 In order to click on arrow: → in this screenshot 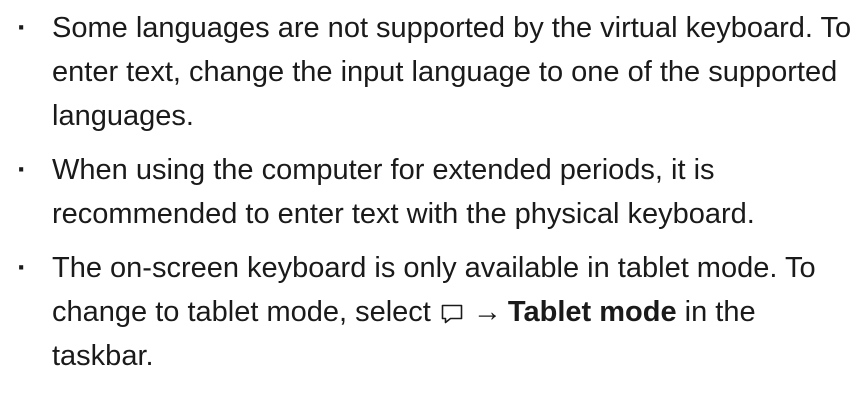, I will do `click(487, 312)`.